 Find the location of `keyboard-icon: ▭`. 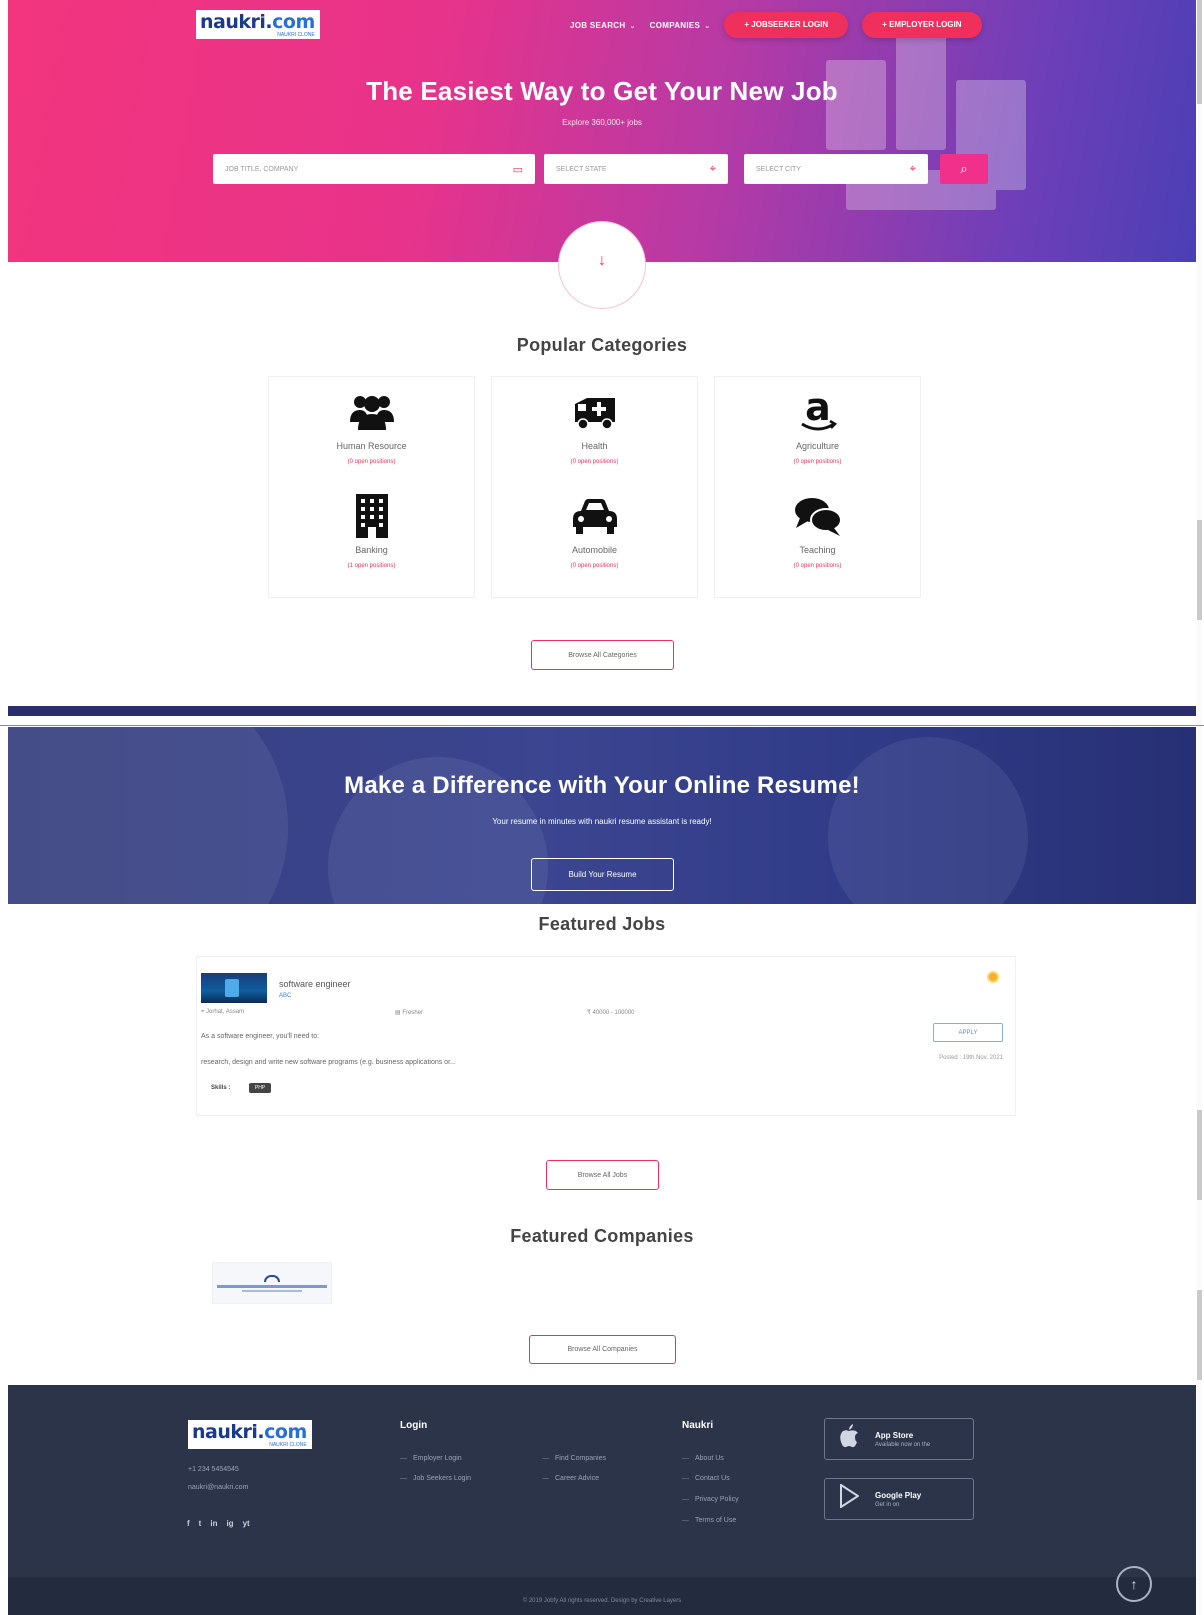

keyboard-icon: ▭ is located at coordinates (517, 169).